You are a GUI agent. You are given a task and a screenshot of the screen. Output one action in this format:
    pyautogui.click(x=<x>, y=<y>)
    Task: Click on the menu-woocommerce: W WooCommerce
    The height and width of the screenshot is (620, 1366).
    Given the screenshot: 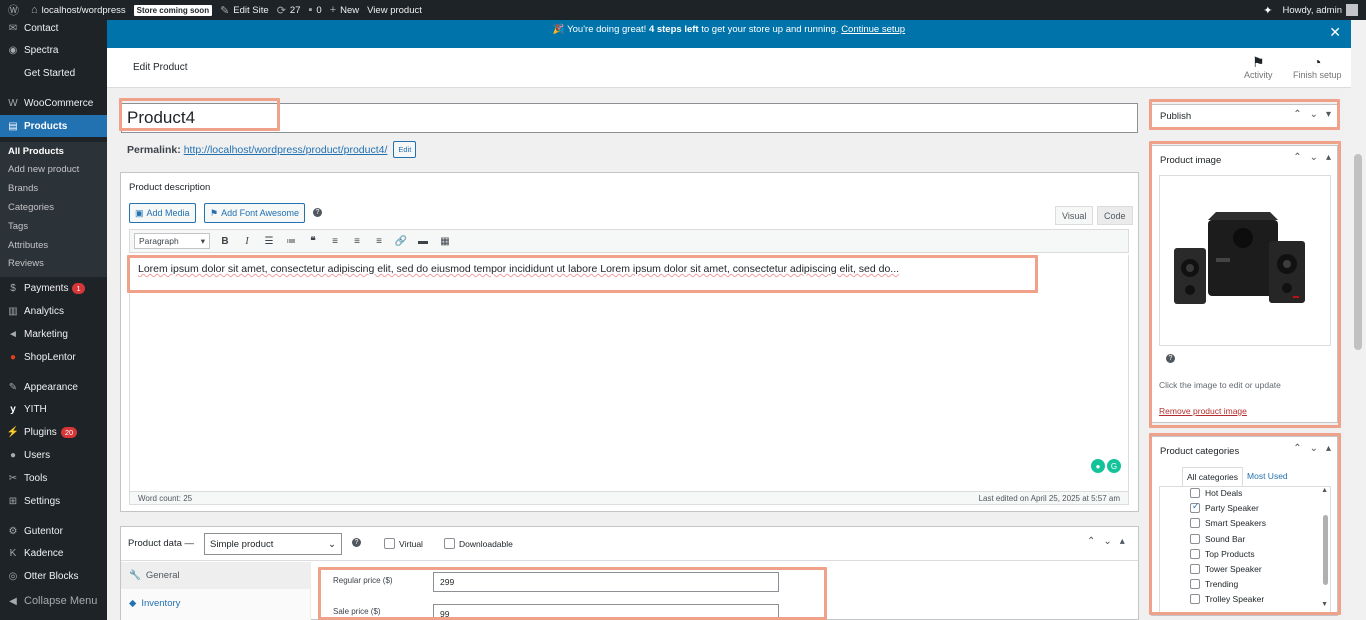 What is the action you would take?
    pyautogui.click(x=53, y=103)
    